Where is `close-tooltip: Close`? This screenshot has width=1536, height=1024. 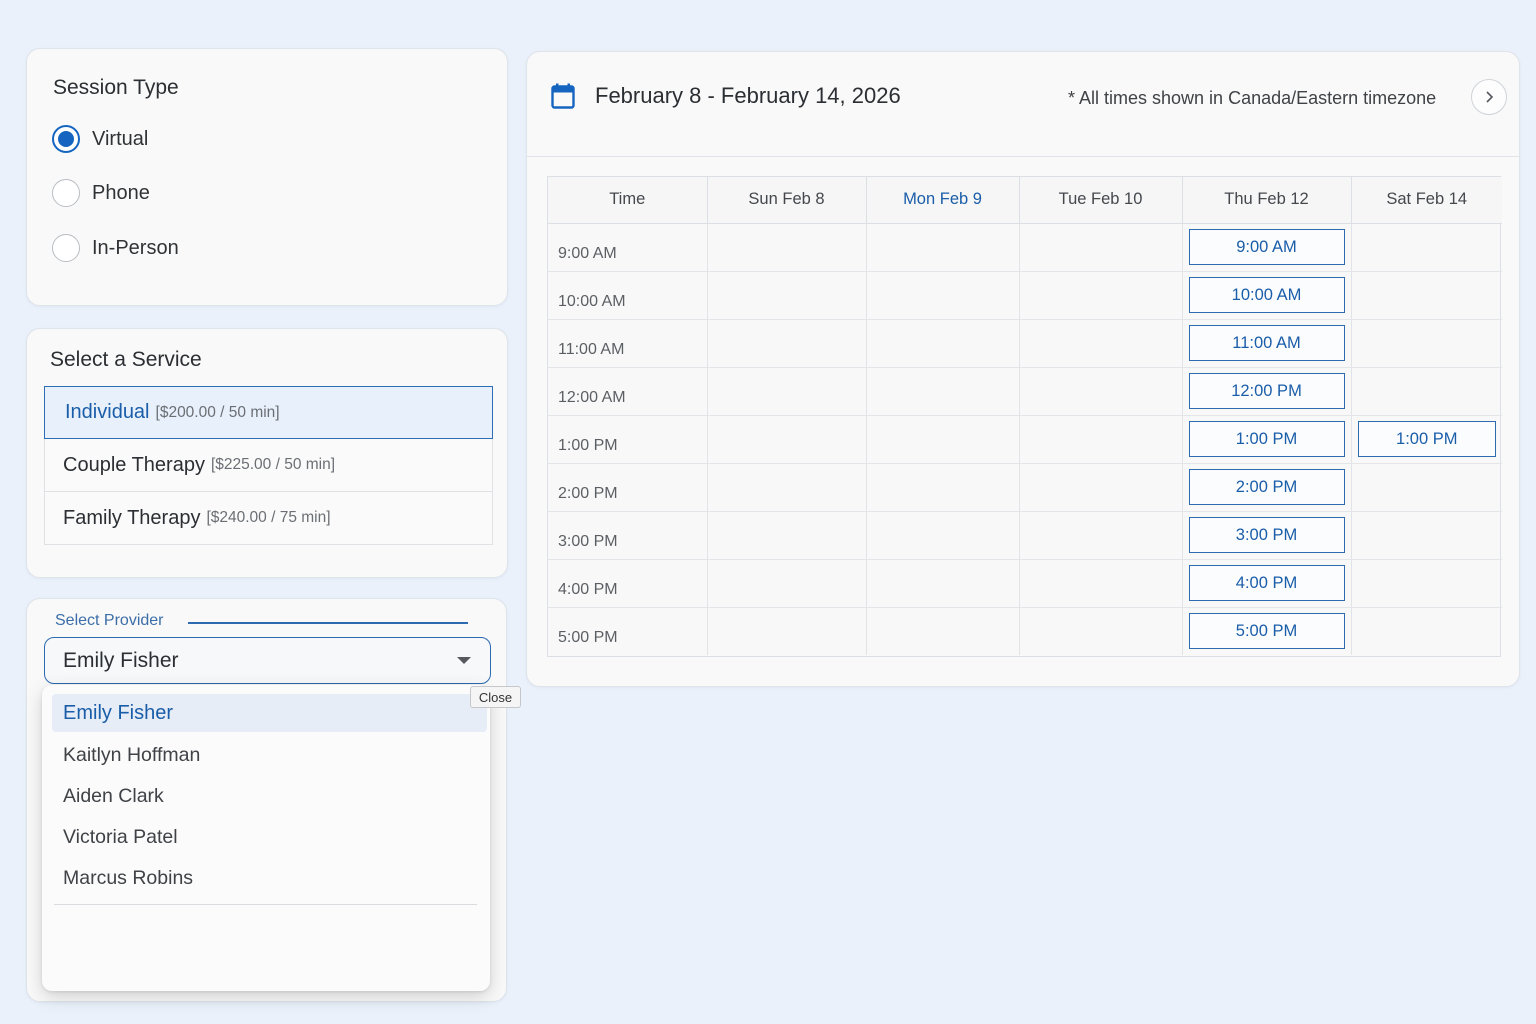
close-tooltip: Close is located at coordinates (495, 697).